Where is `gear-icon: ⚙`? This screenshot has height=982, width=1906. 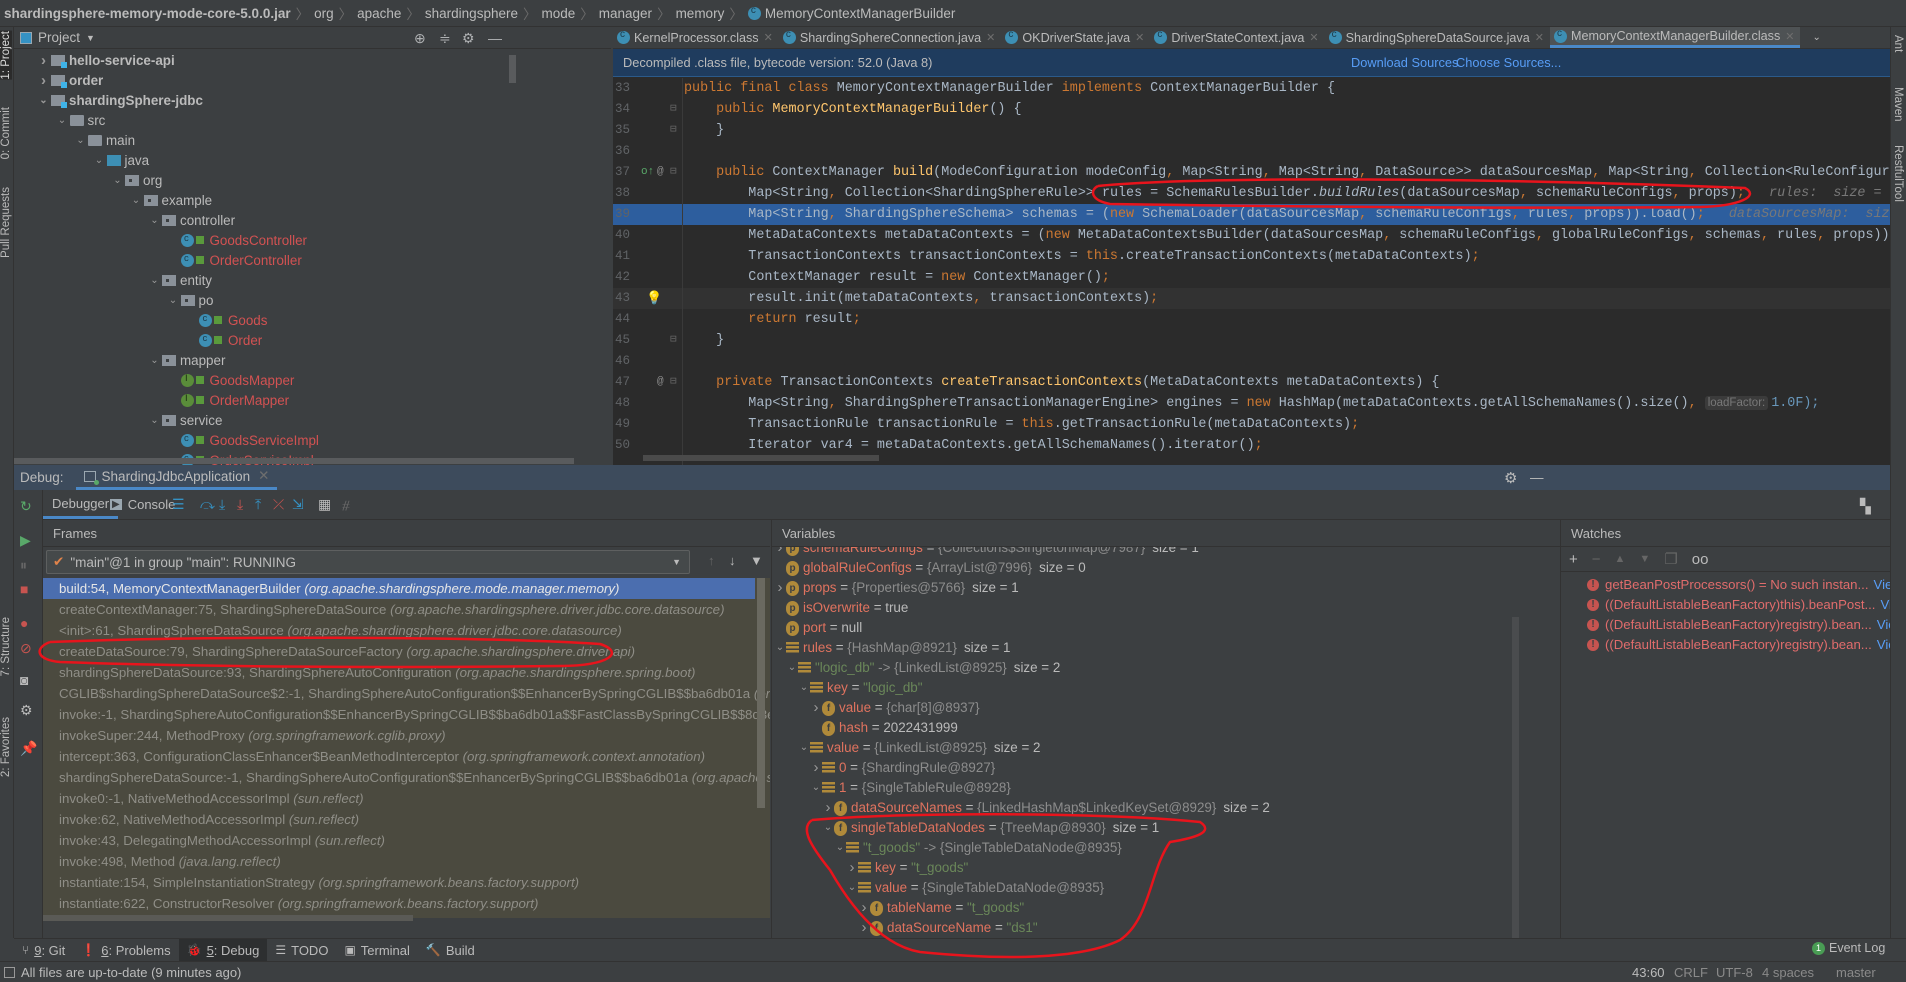 gear-icon: ⚙ is located at coordinates (26, 710).